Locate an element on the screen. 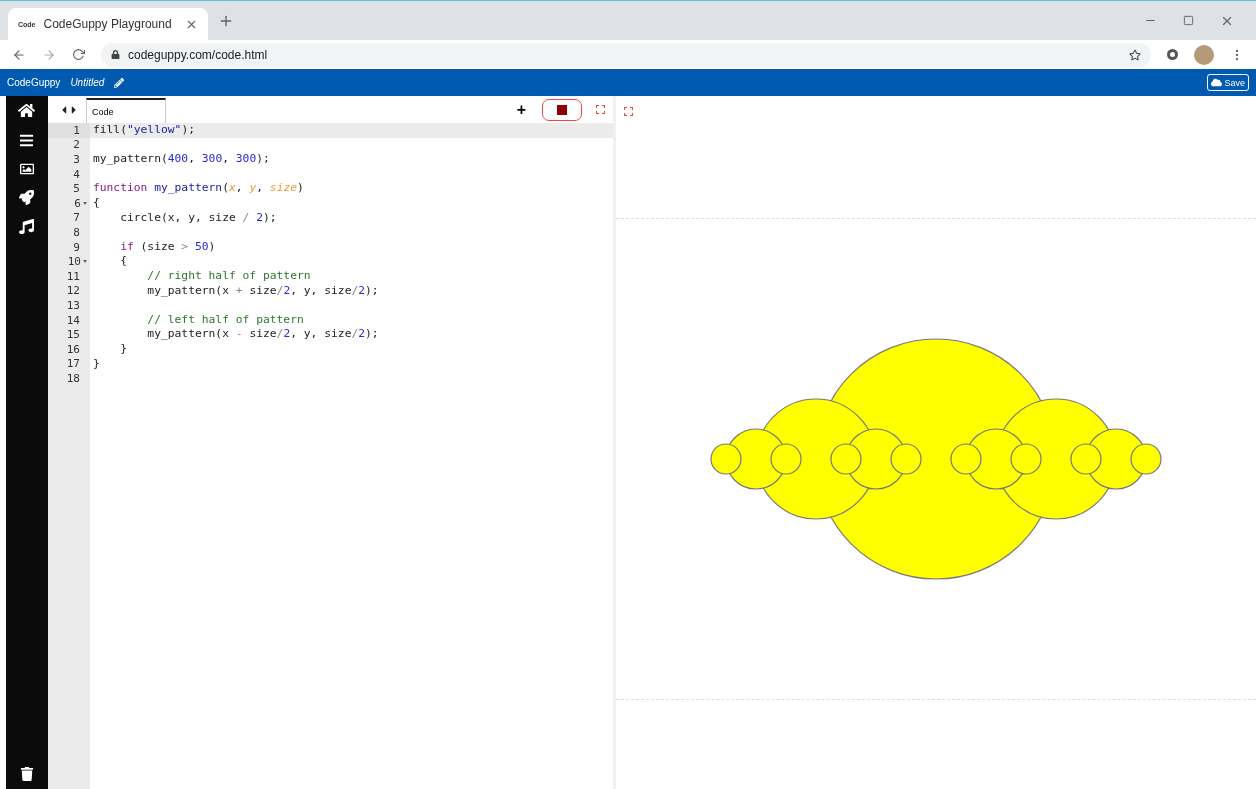  line-number-text: 16 is located at coordinates (73, 349).